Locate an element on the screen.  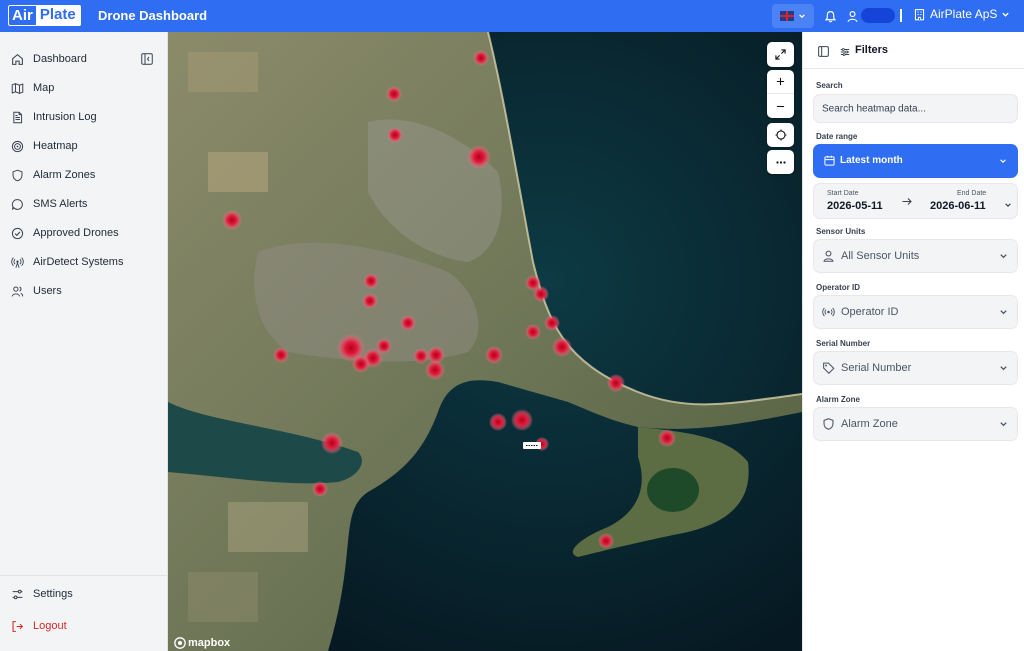
more-horizontal-icon is located at coordinates (780, 162).